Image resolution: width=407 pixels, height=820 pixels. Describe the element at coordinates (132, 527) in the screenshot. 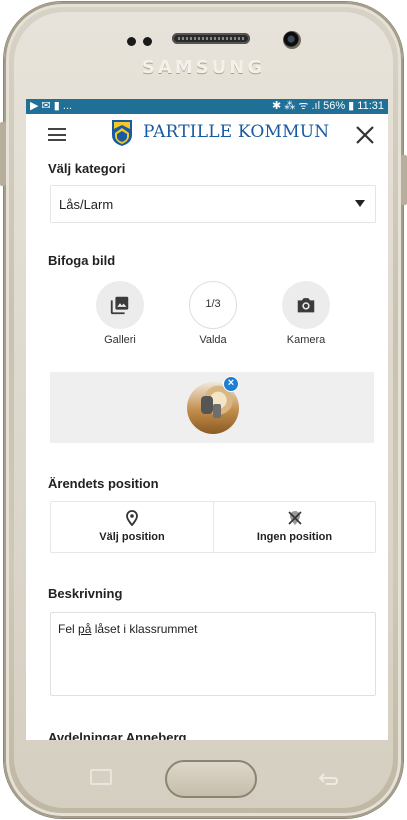

I see `choose-position-button: Välj position` at that location.